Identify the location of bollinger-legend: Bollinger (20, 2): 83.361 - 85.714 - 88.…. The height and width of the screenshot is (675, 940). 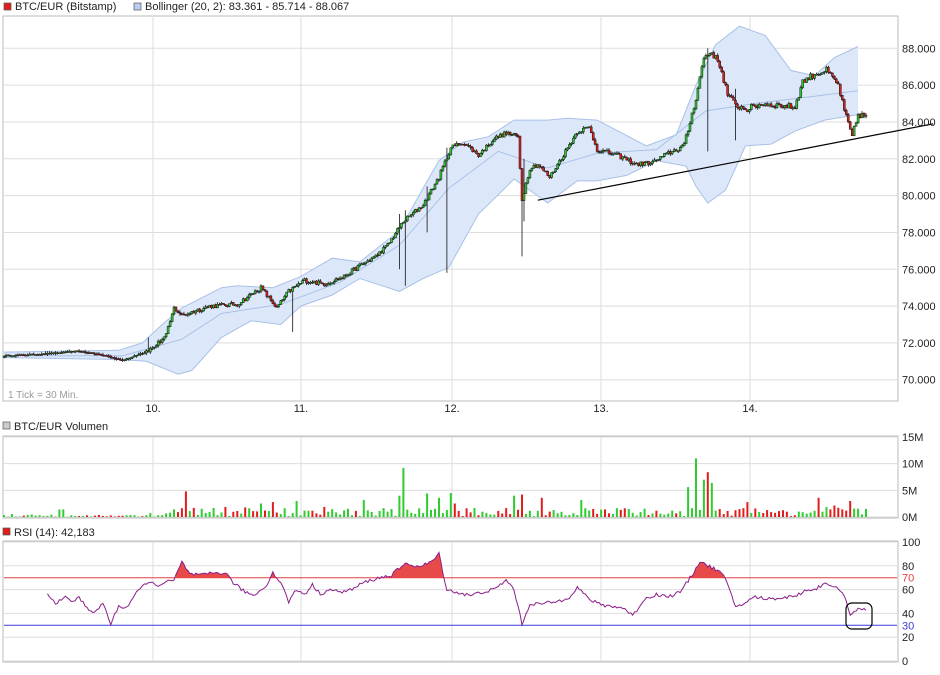
(247, 7).